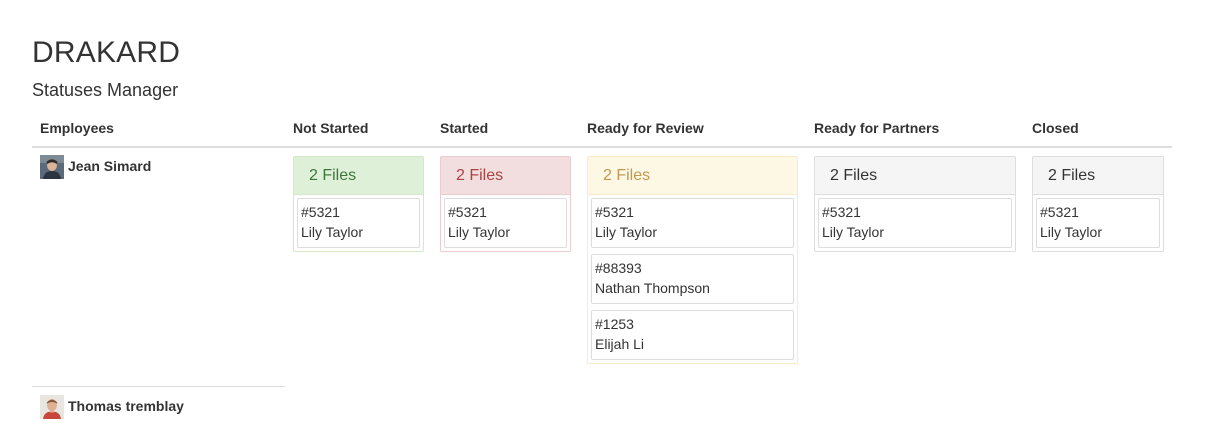 The height and width of the screenshot is (424, 1213). What do you see at coordinates (618, 268) in the screenshot?
I see `file-id: #88393` at bounding box center [618, 268].